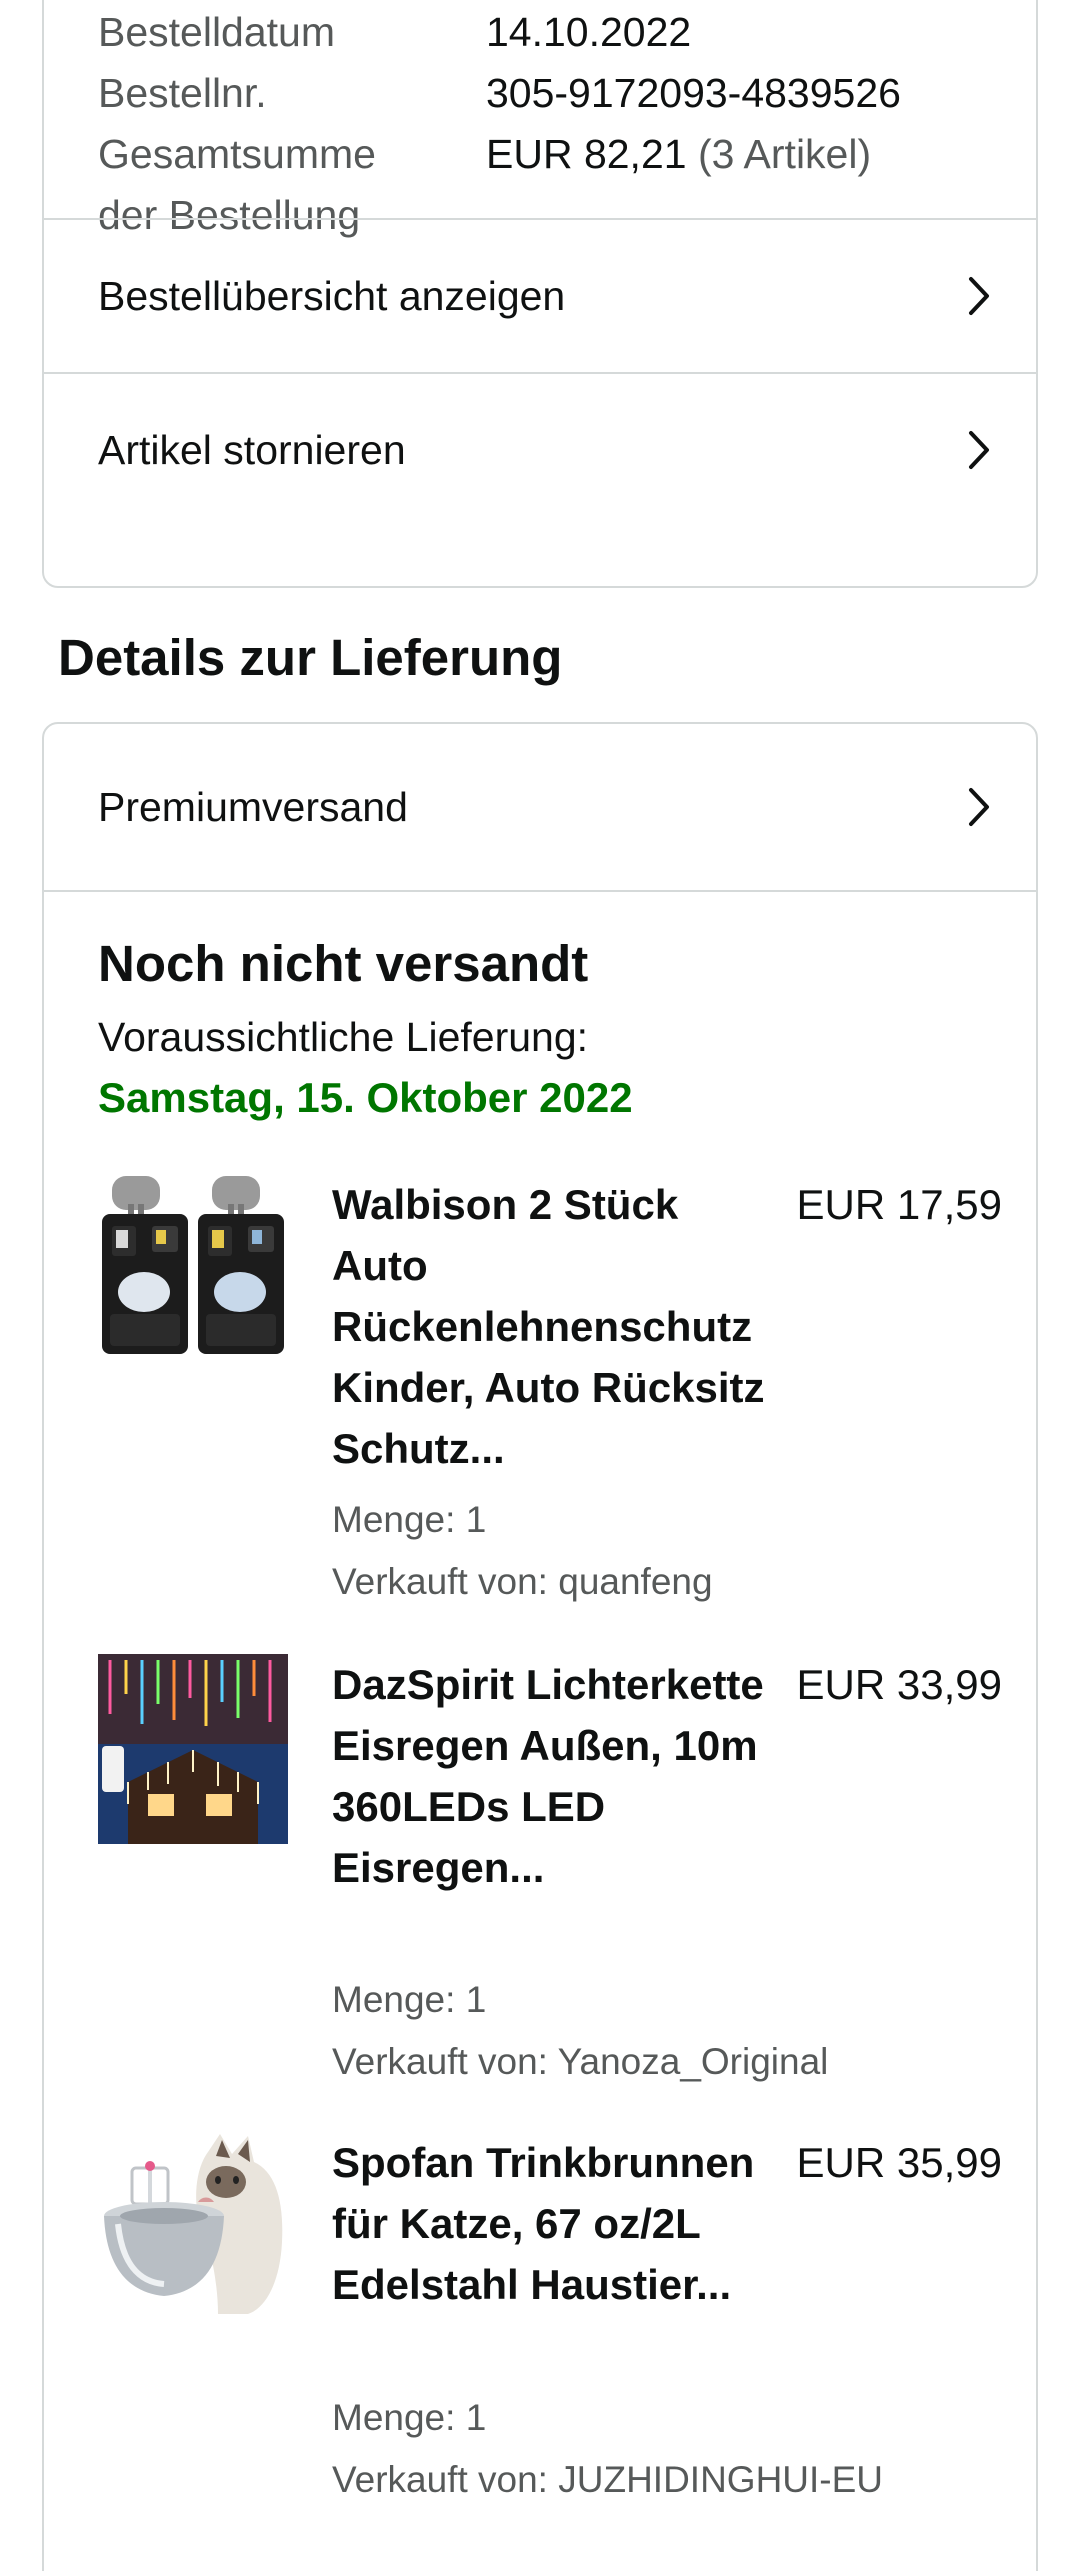  I want to click on order-number-label: Bestellnr., so click(182, 93).